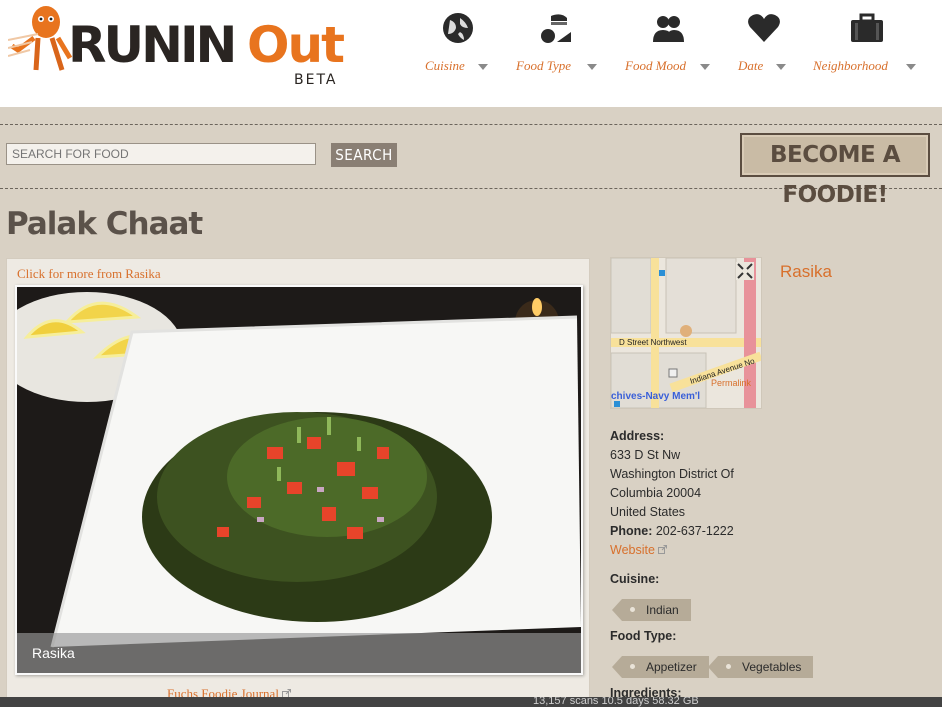 The width and height of the screenshot is (942, 707). What do you see at coordinates (557, 45) in the screenshot?
I see `nav-food-type: Food Type` at bounding box center [557, 45].